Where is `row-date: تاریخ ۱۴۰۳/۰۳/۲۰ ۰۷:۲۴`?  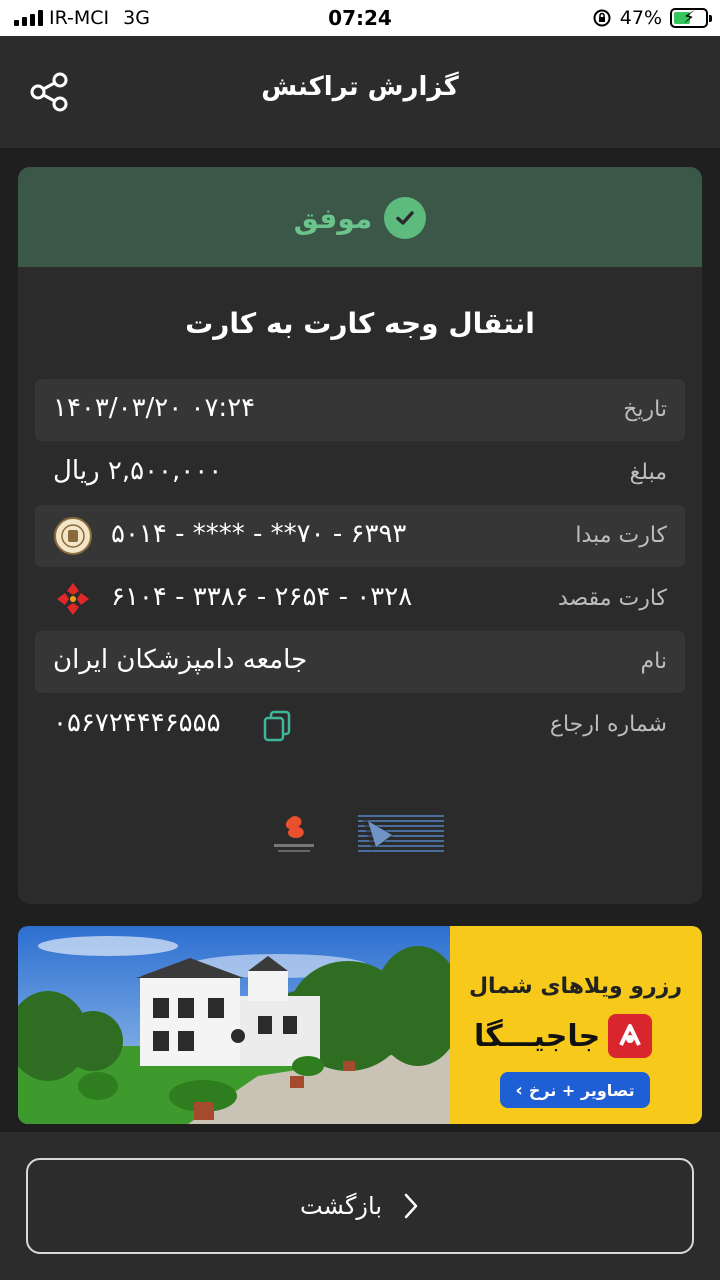
row-date: تاریخ ۱۴۰۳/۰۳/۲۰ ۰۷:۲۴ is located at coordinates (360, 410).